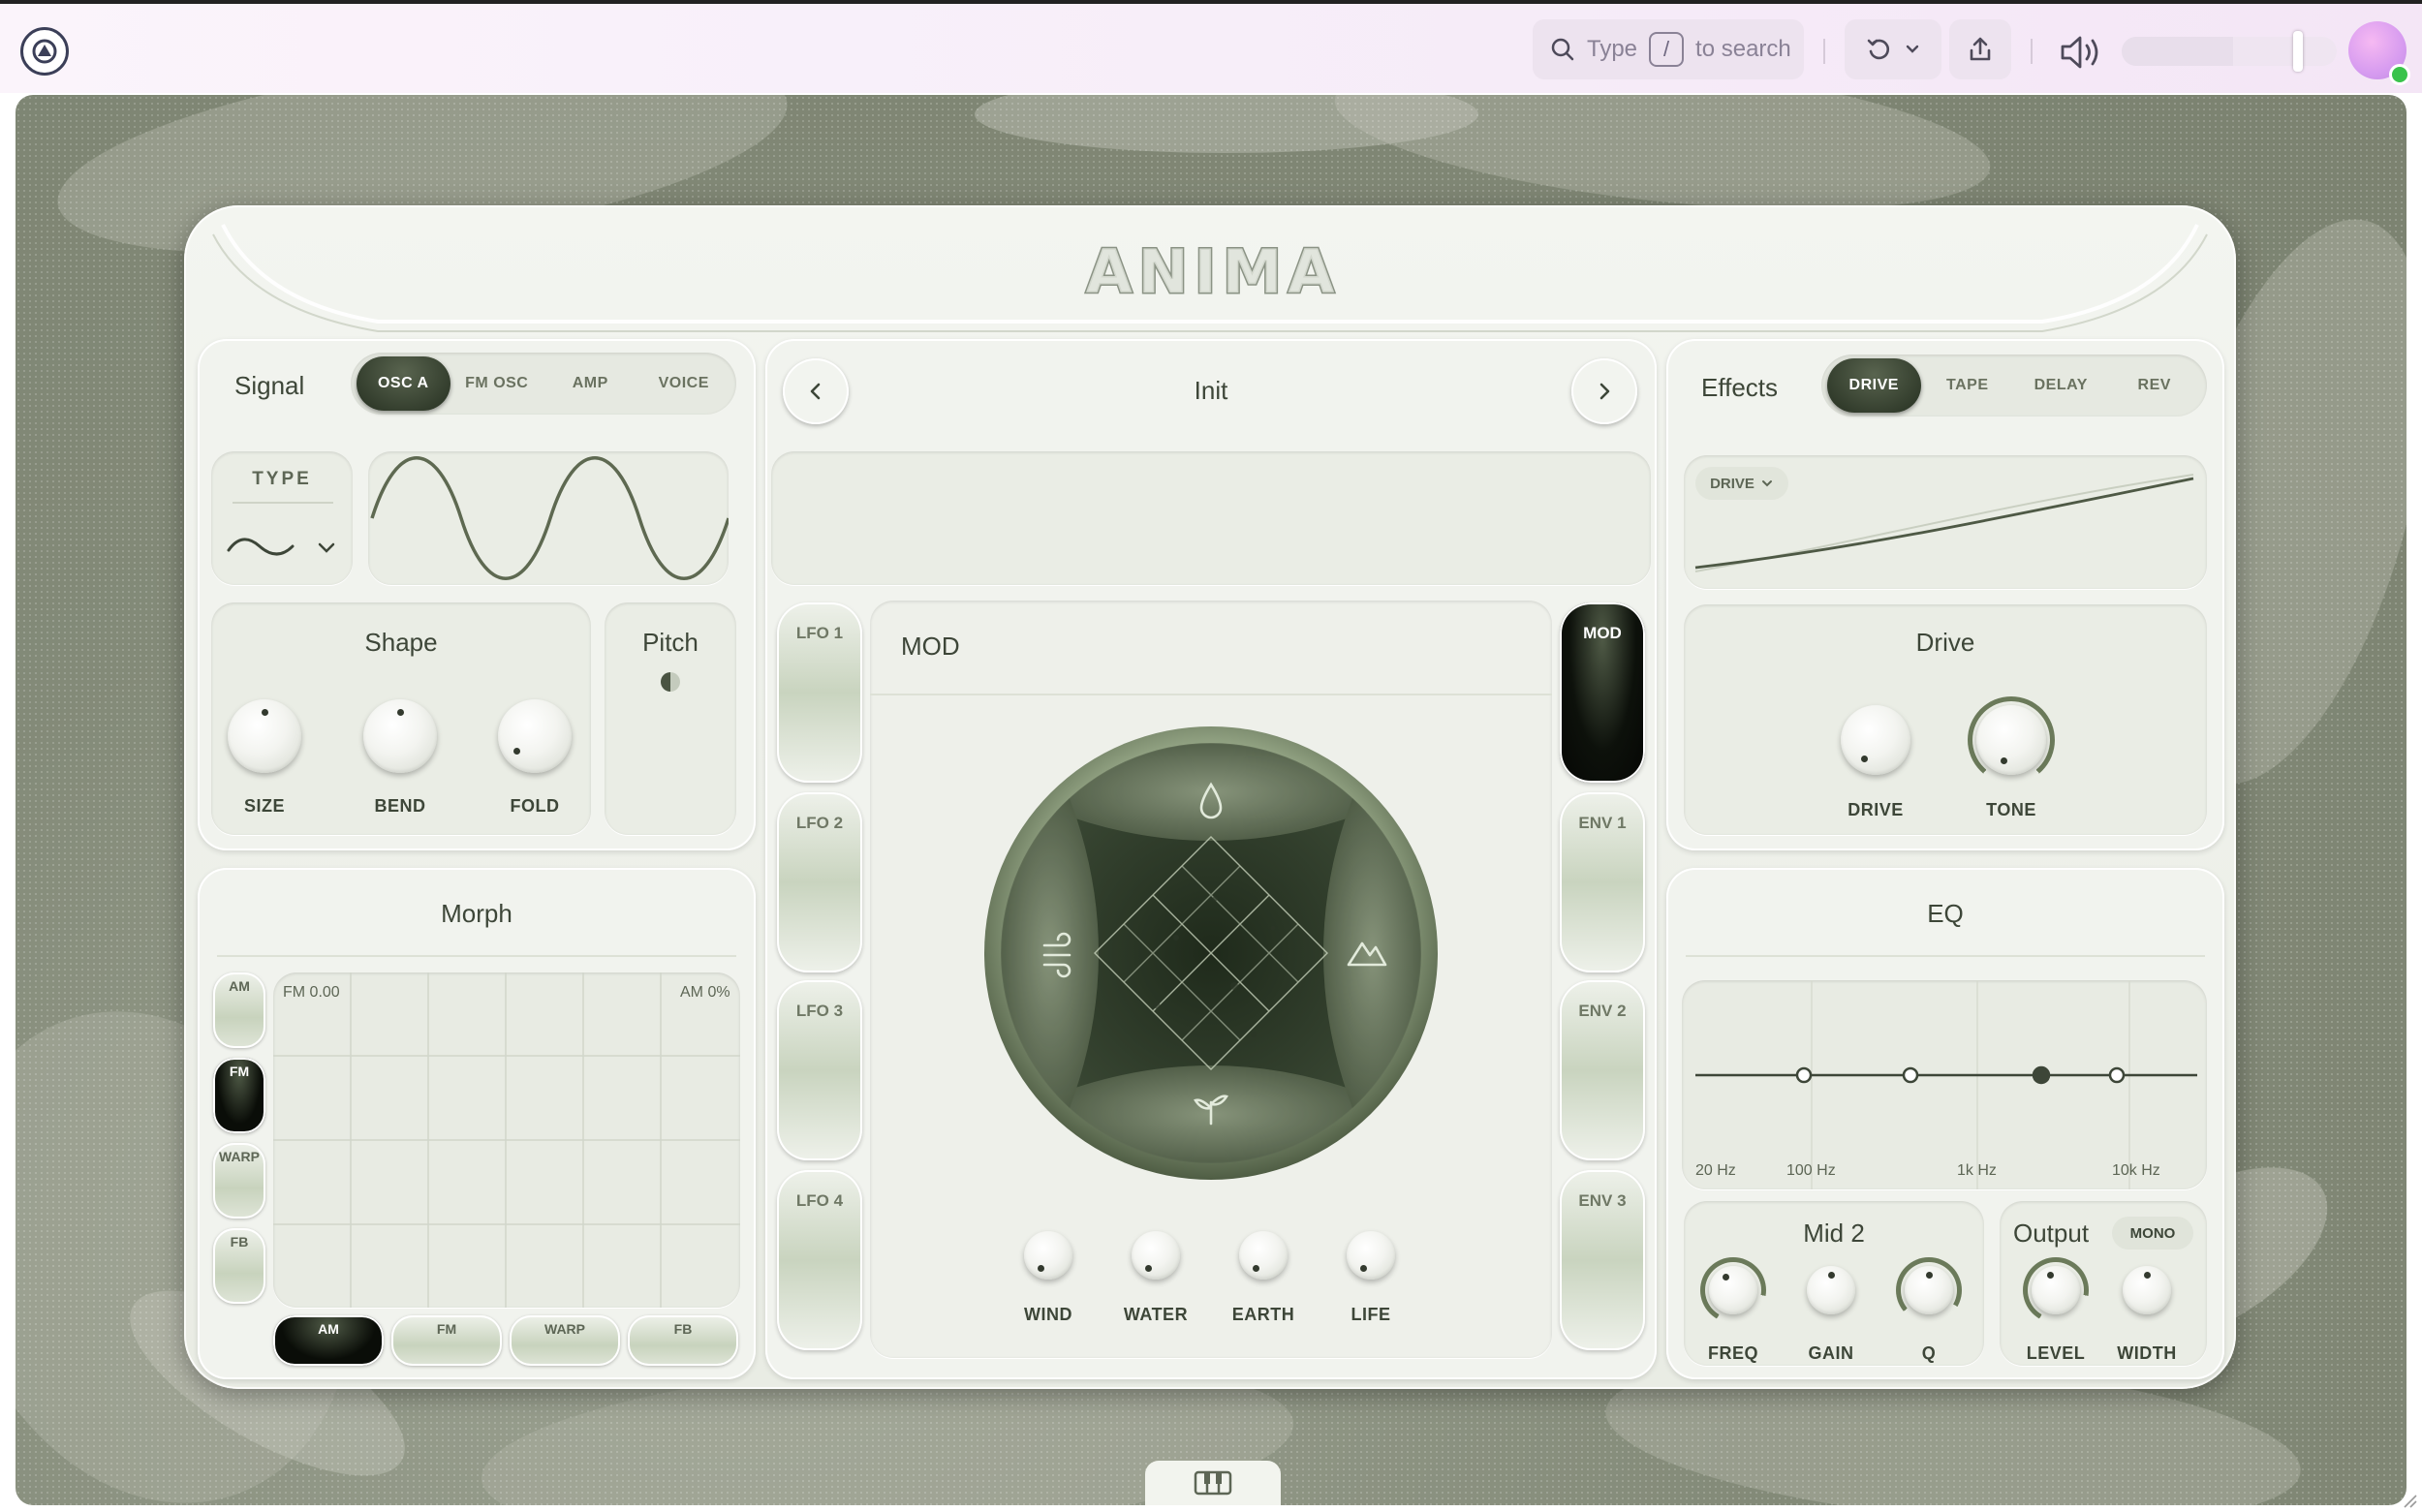 This screenshot has height=1512, width=2422. Describe the element at coordinates (281, 547) in the screenshot. I see `sine-wave-icon` at that location.